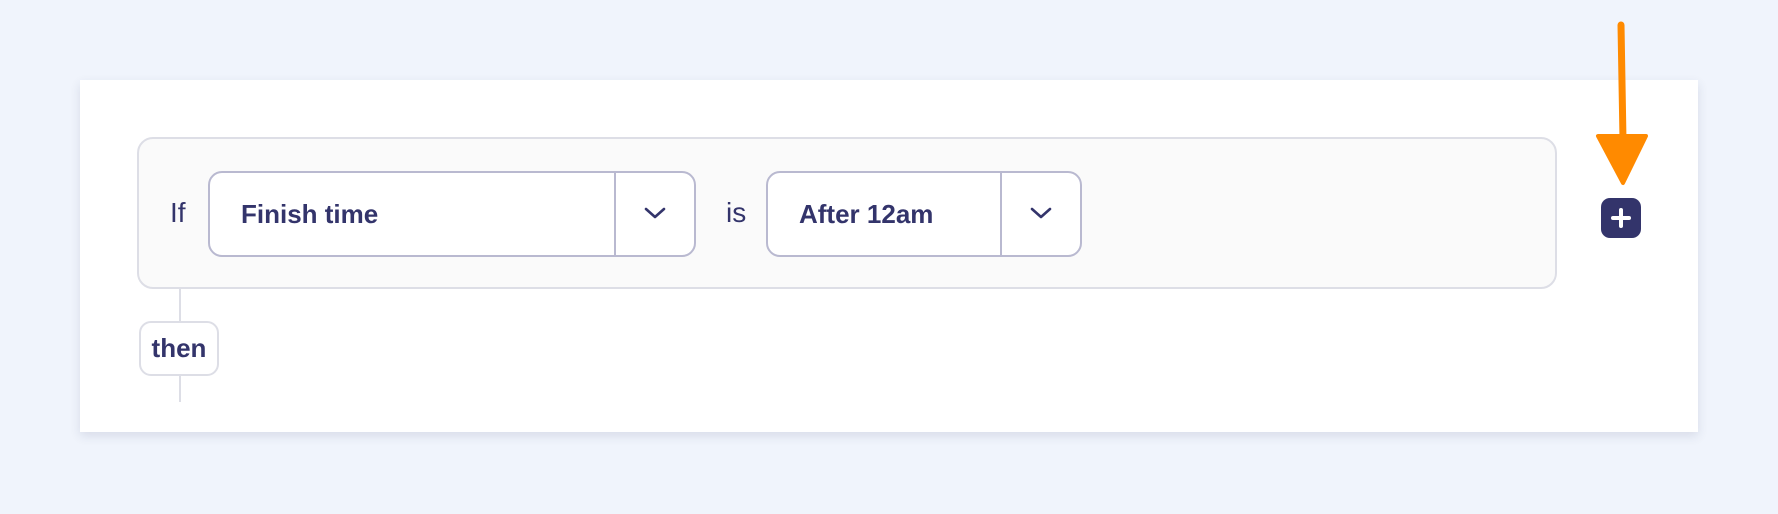 This screenshot has width=1778, height=514. Describe the element at coordinates (452, 214) in the screenshot. I see `field-select: Finish time` at that location.